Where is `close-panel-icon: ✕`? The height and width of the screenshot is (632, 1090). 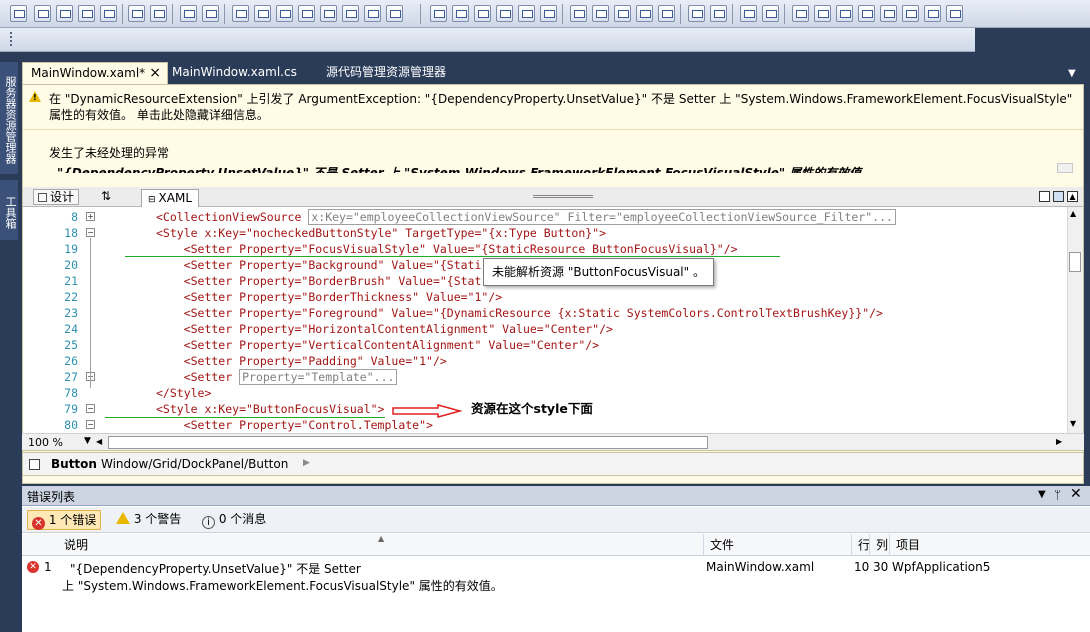 close-panel-icon: ✕ is located at coordinates (1076, 494).